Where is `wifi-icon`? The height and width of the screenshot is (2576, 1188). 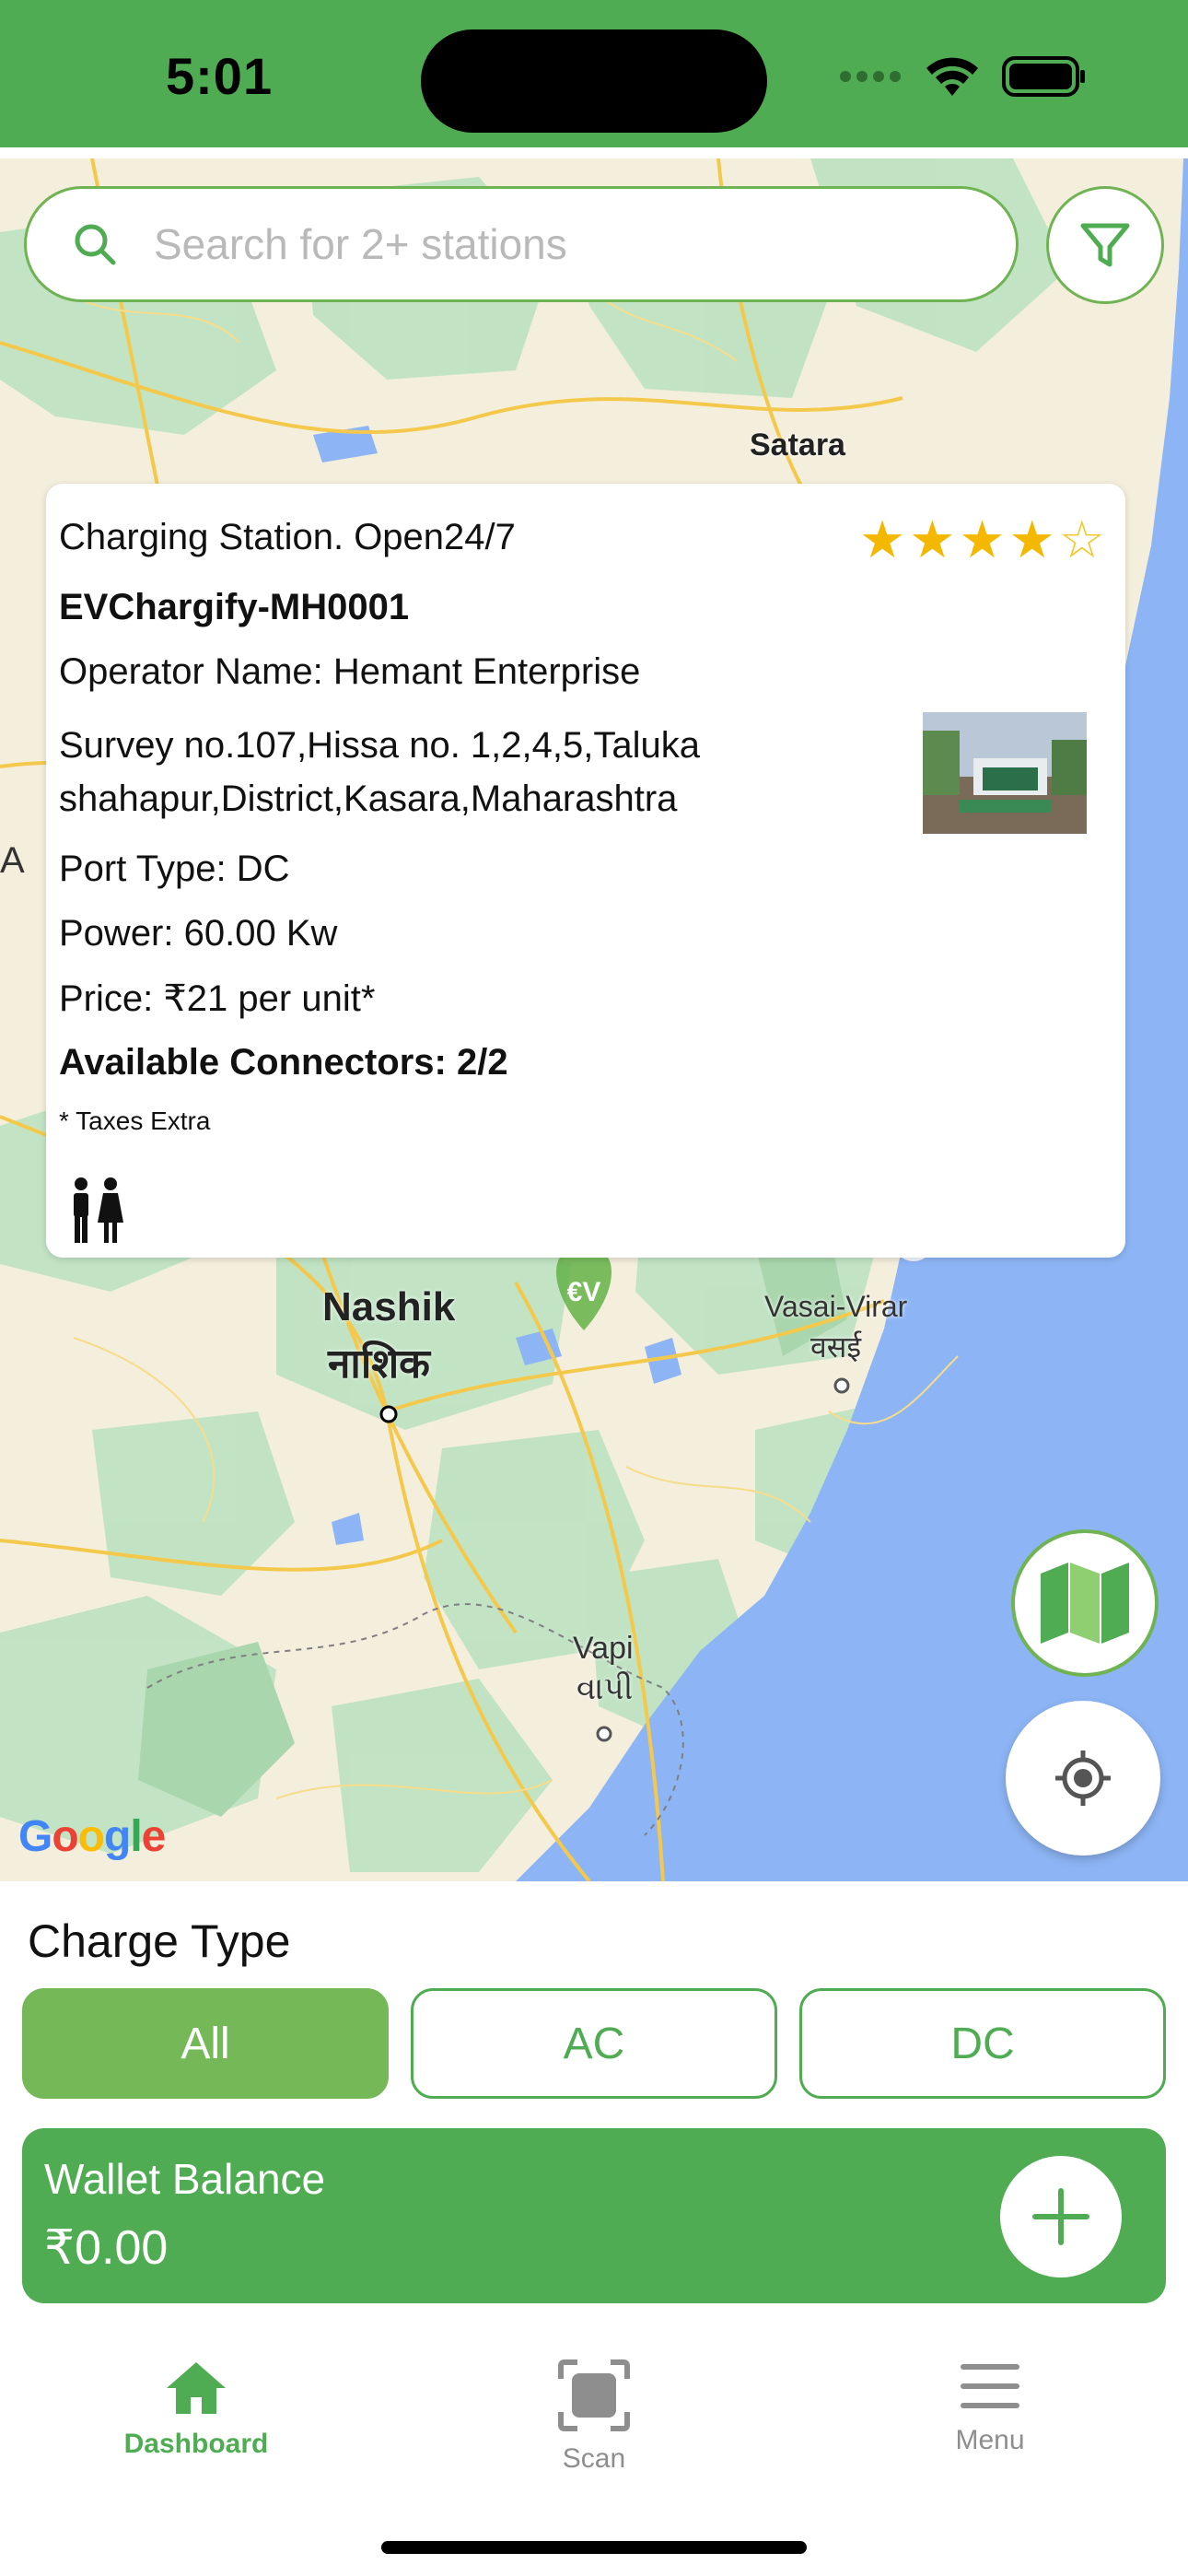
wifi-icon is located at coordinates (952, 76).